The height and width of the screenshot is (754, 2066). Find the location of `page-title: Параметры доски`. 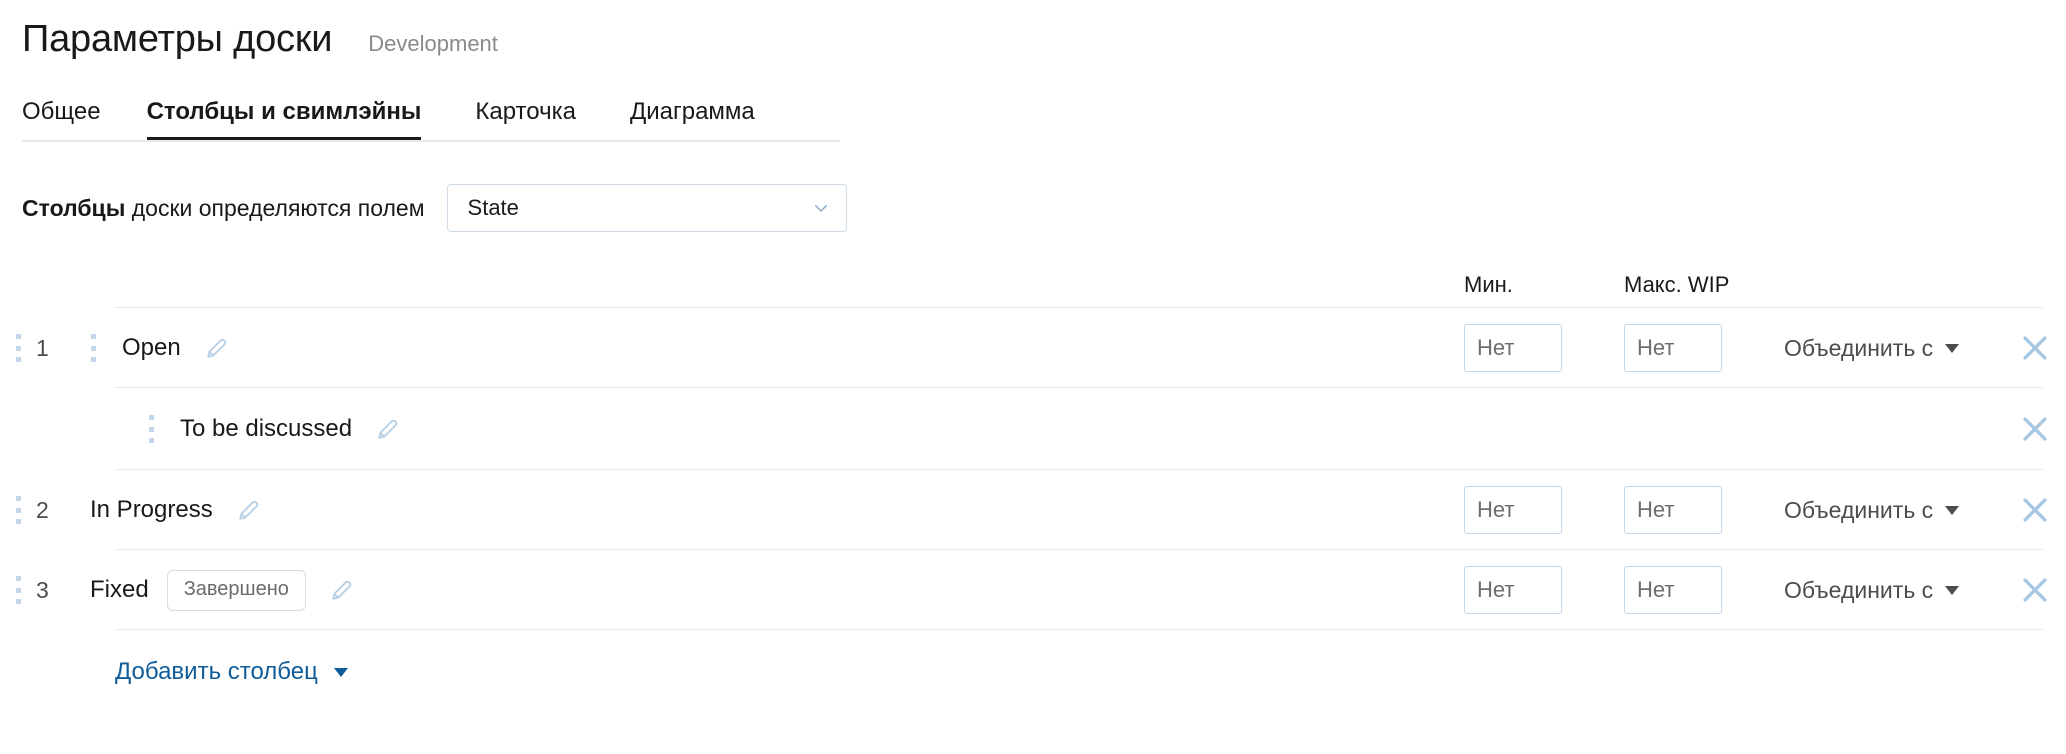

page-title: Параметры доски is located at coordinates (177, 39).